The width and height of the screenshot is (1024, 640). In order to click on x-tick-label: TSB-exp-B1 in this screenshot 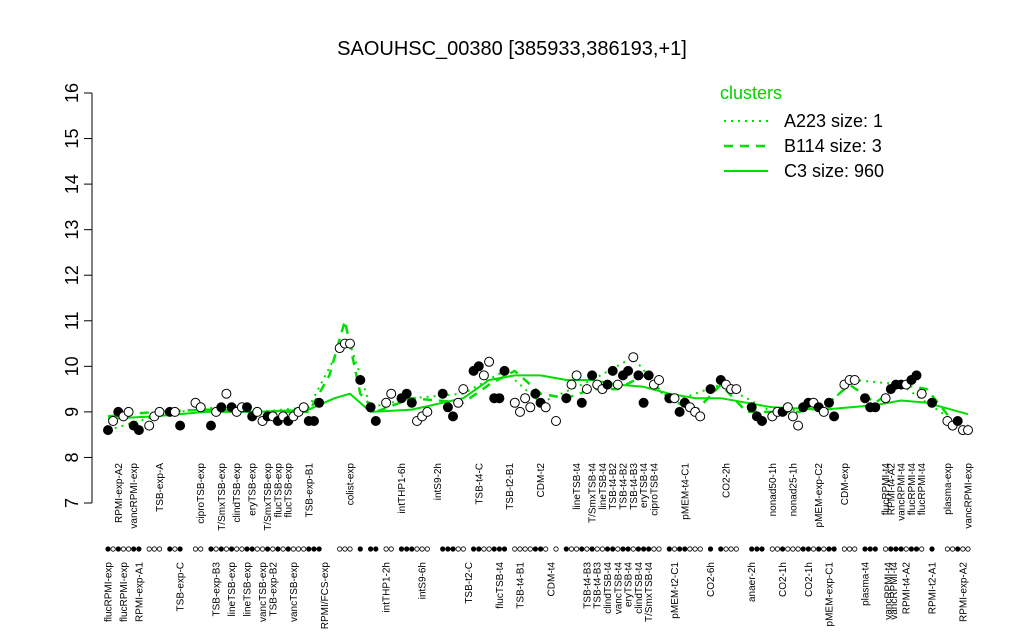, I will do `click(309, 490)`.